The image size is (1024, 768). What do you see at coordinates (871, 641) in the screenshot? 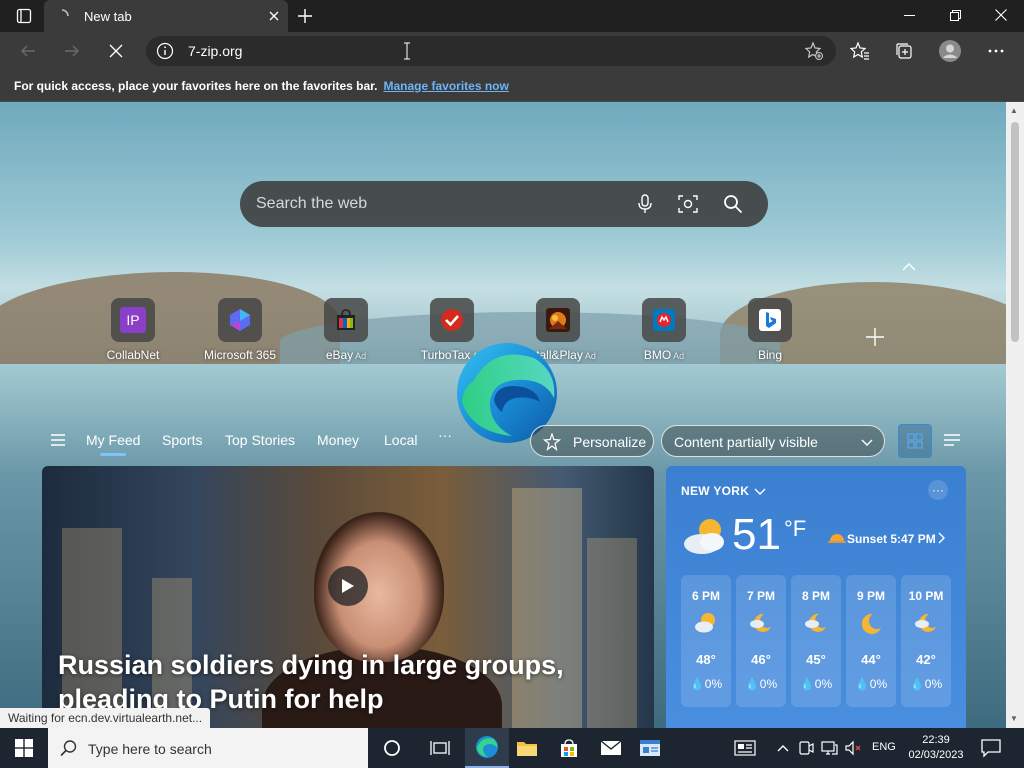
I see `hourly-forecast-item: 9 PM 44° 💧0%` at bounding box center [871, 641].